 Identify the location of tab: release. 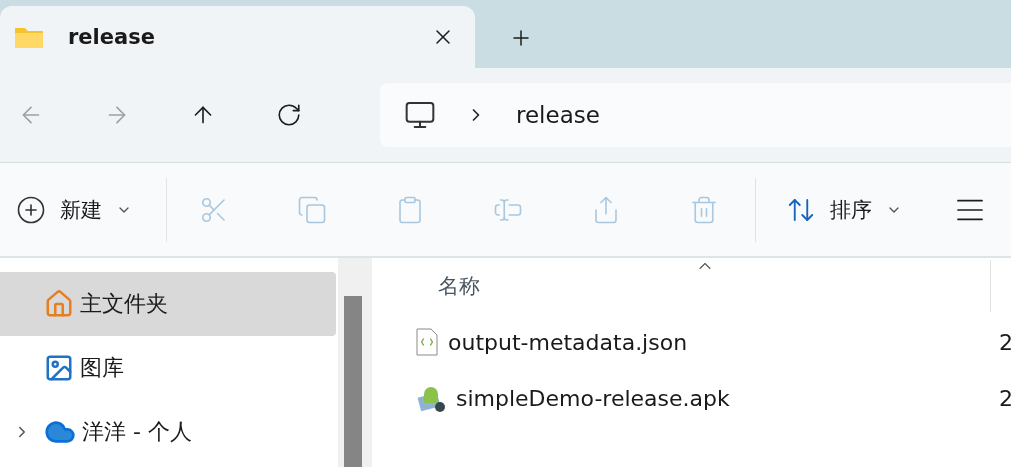
(237, 37).